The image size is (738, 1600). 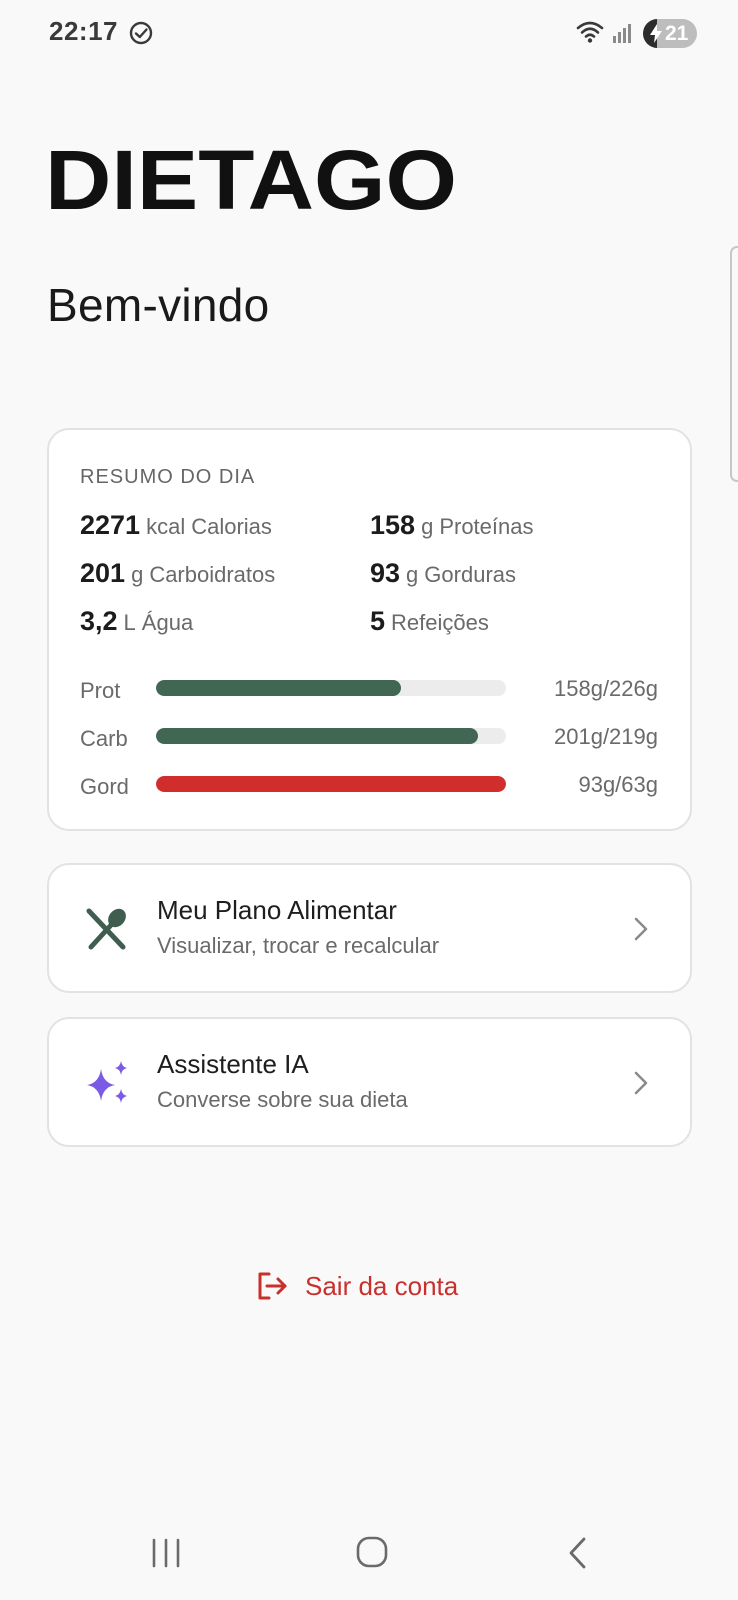 What do you see at coordinates (385, 573) in the screenshot?
I see `stat-value: 93` at bounding box center [385, 573].